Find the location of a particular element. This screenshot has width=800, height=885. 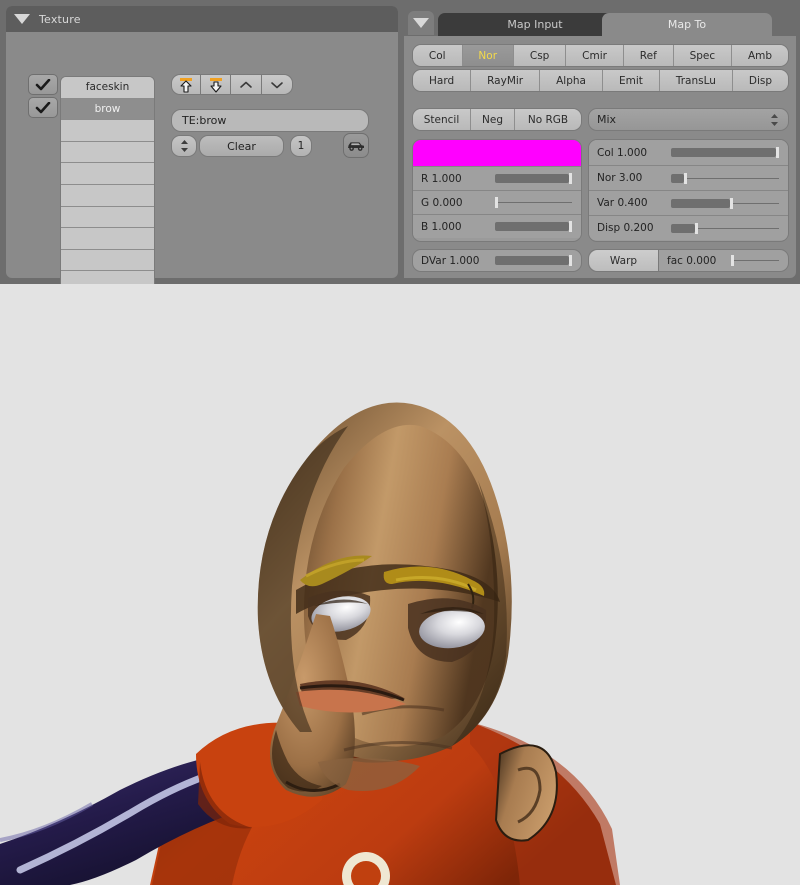

map-to-amb-button: Amb is located at coordinates (760, 55).